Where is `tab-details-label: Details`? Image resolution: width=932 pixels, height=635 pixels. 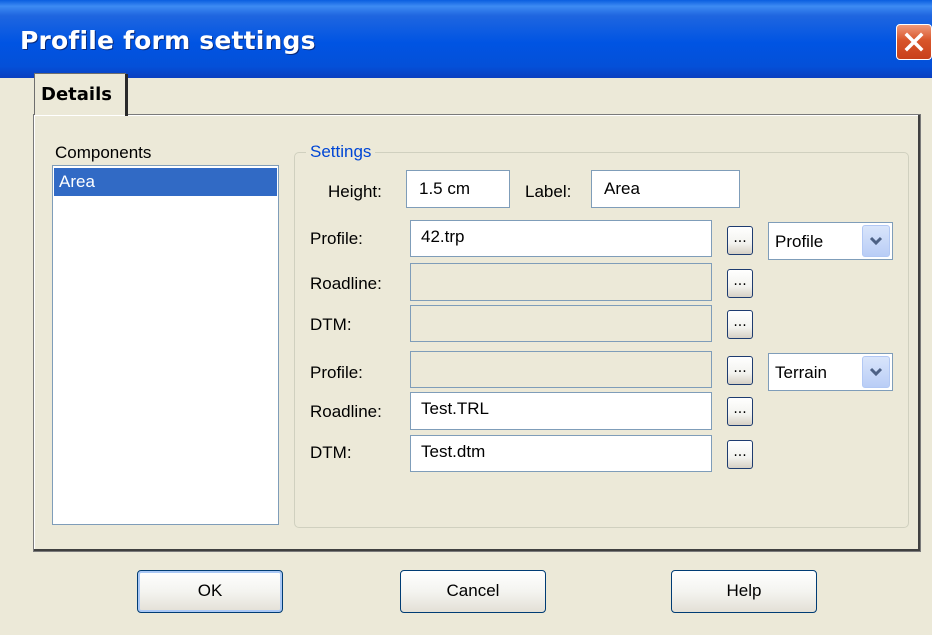 tab-details-label: Details is located at coordinates (76, 94).